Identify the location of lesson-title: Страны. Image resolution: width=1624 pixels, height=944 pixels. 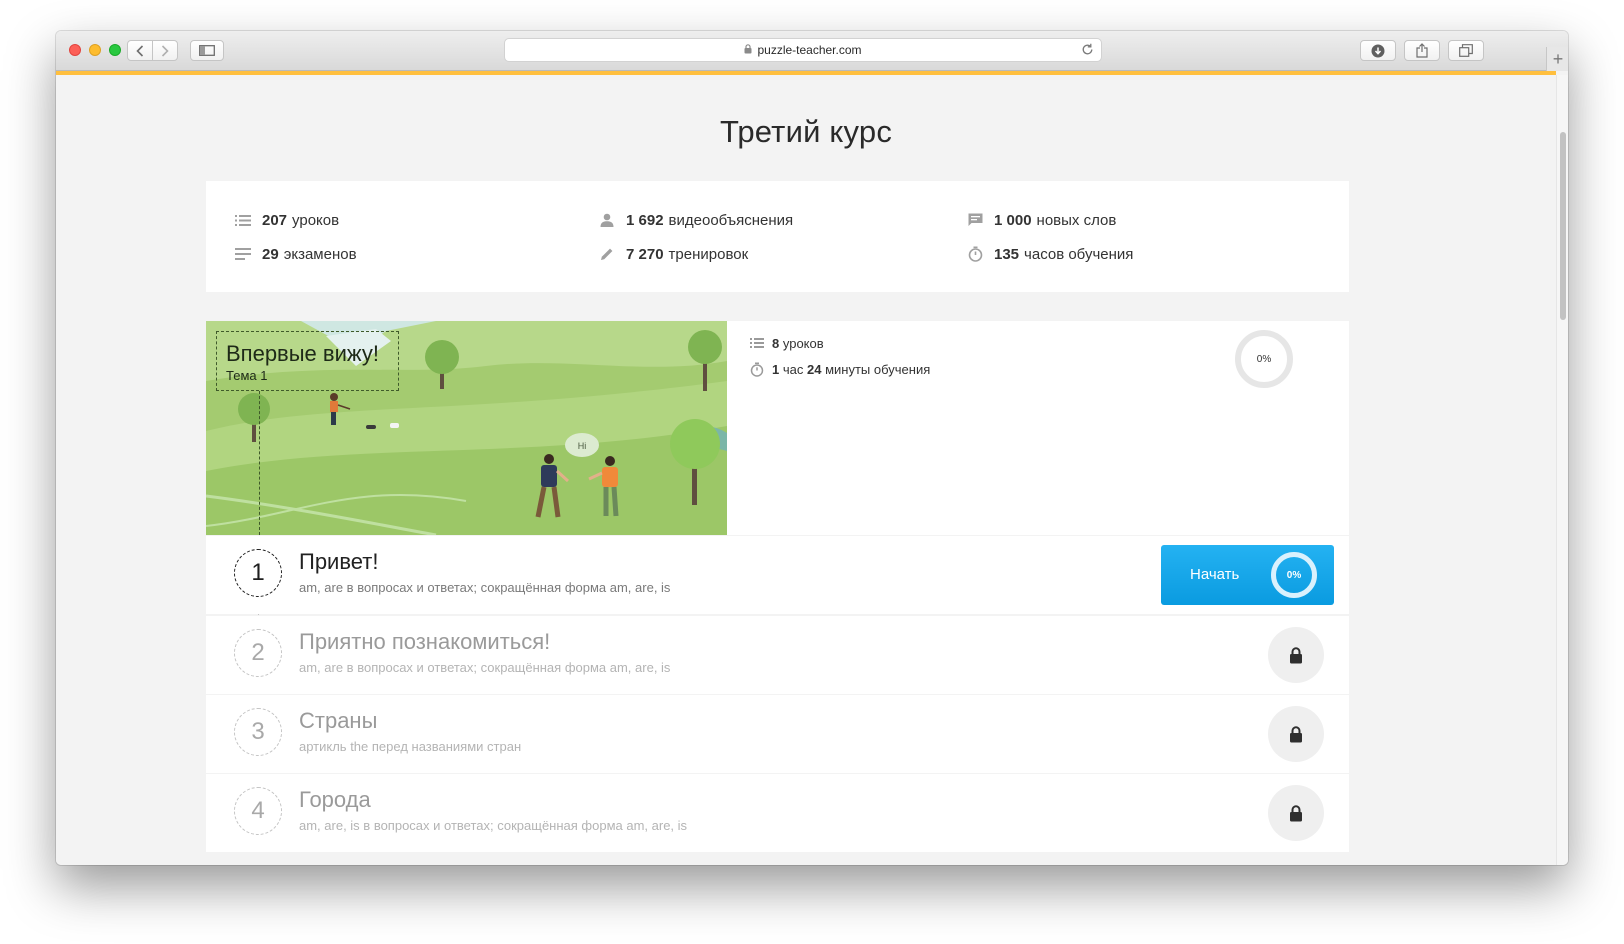
(338, 720).